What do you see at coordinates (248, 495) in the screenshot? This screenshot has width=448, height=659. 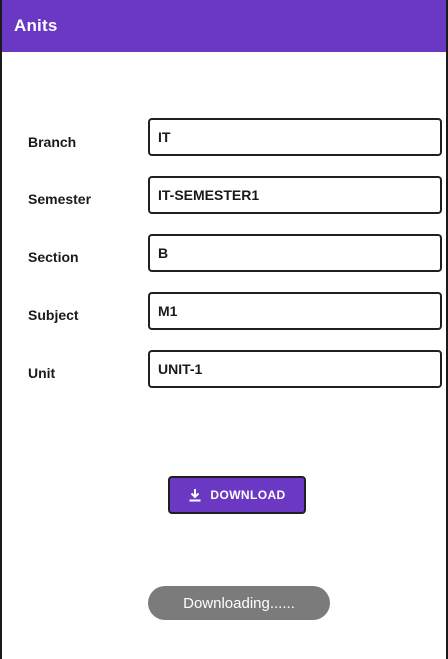 I see `download-button-label: DOWNLOAD` at bounding box center [248, 495].